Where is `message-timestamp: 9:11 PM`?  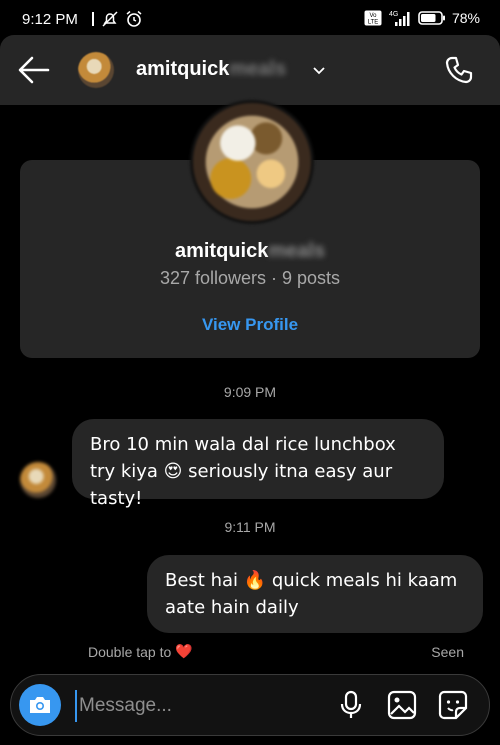
message-timestamp: 9:11 PM is located at coordinates (250, 527).